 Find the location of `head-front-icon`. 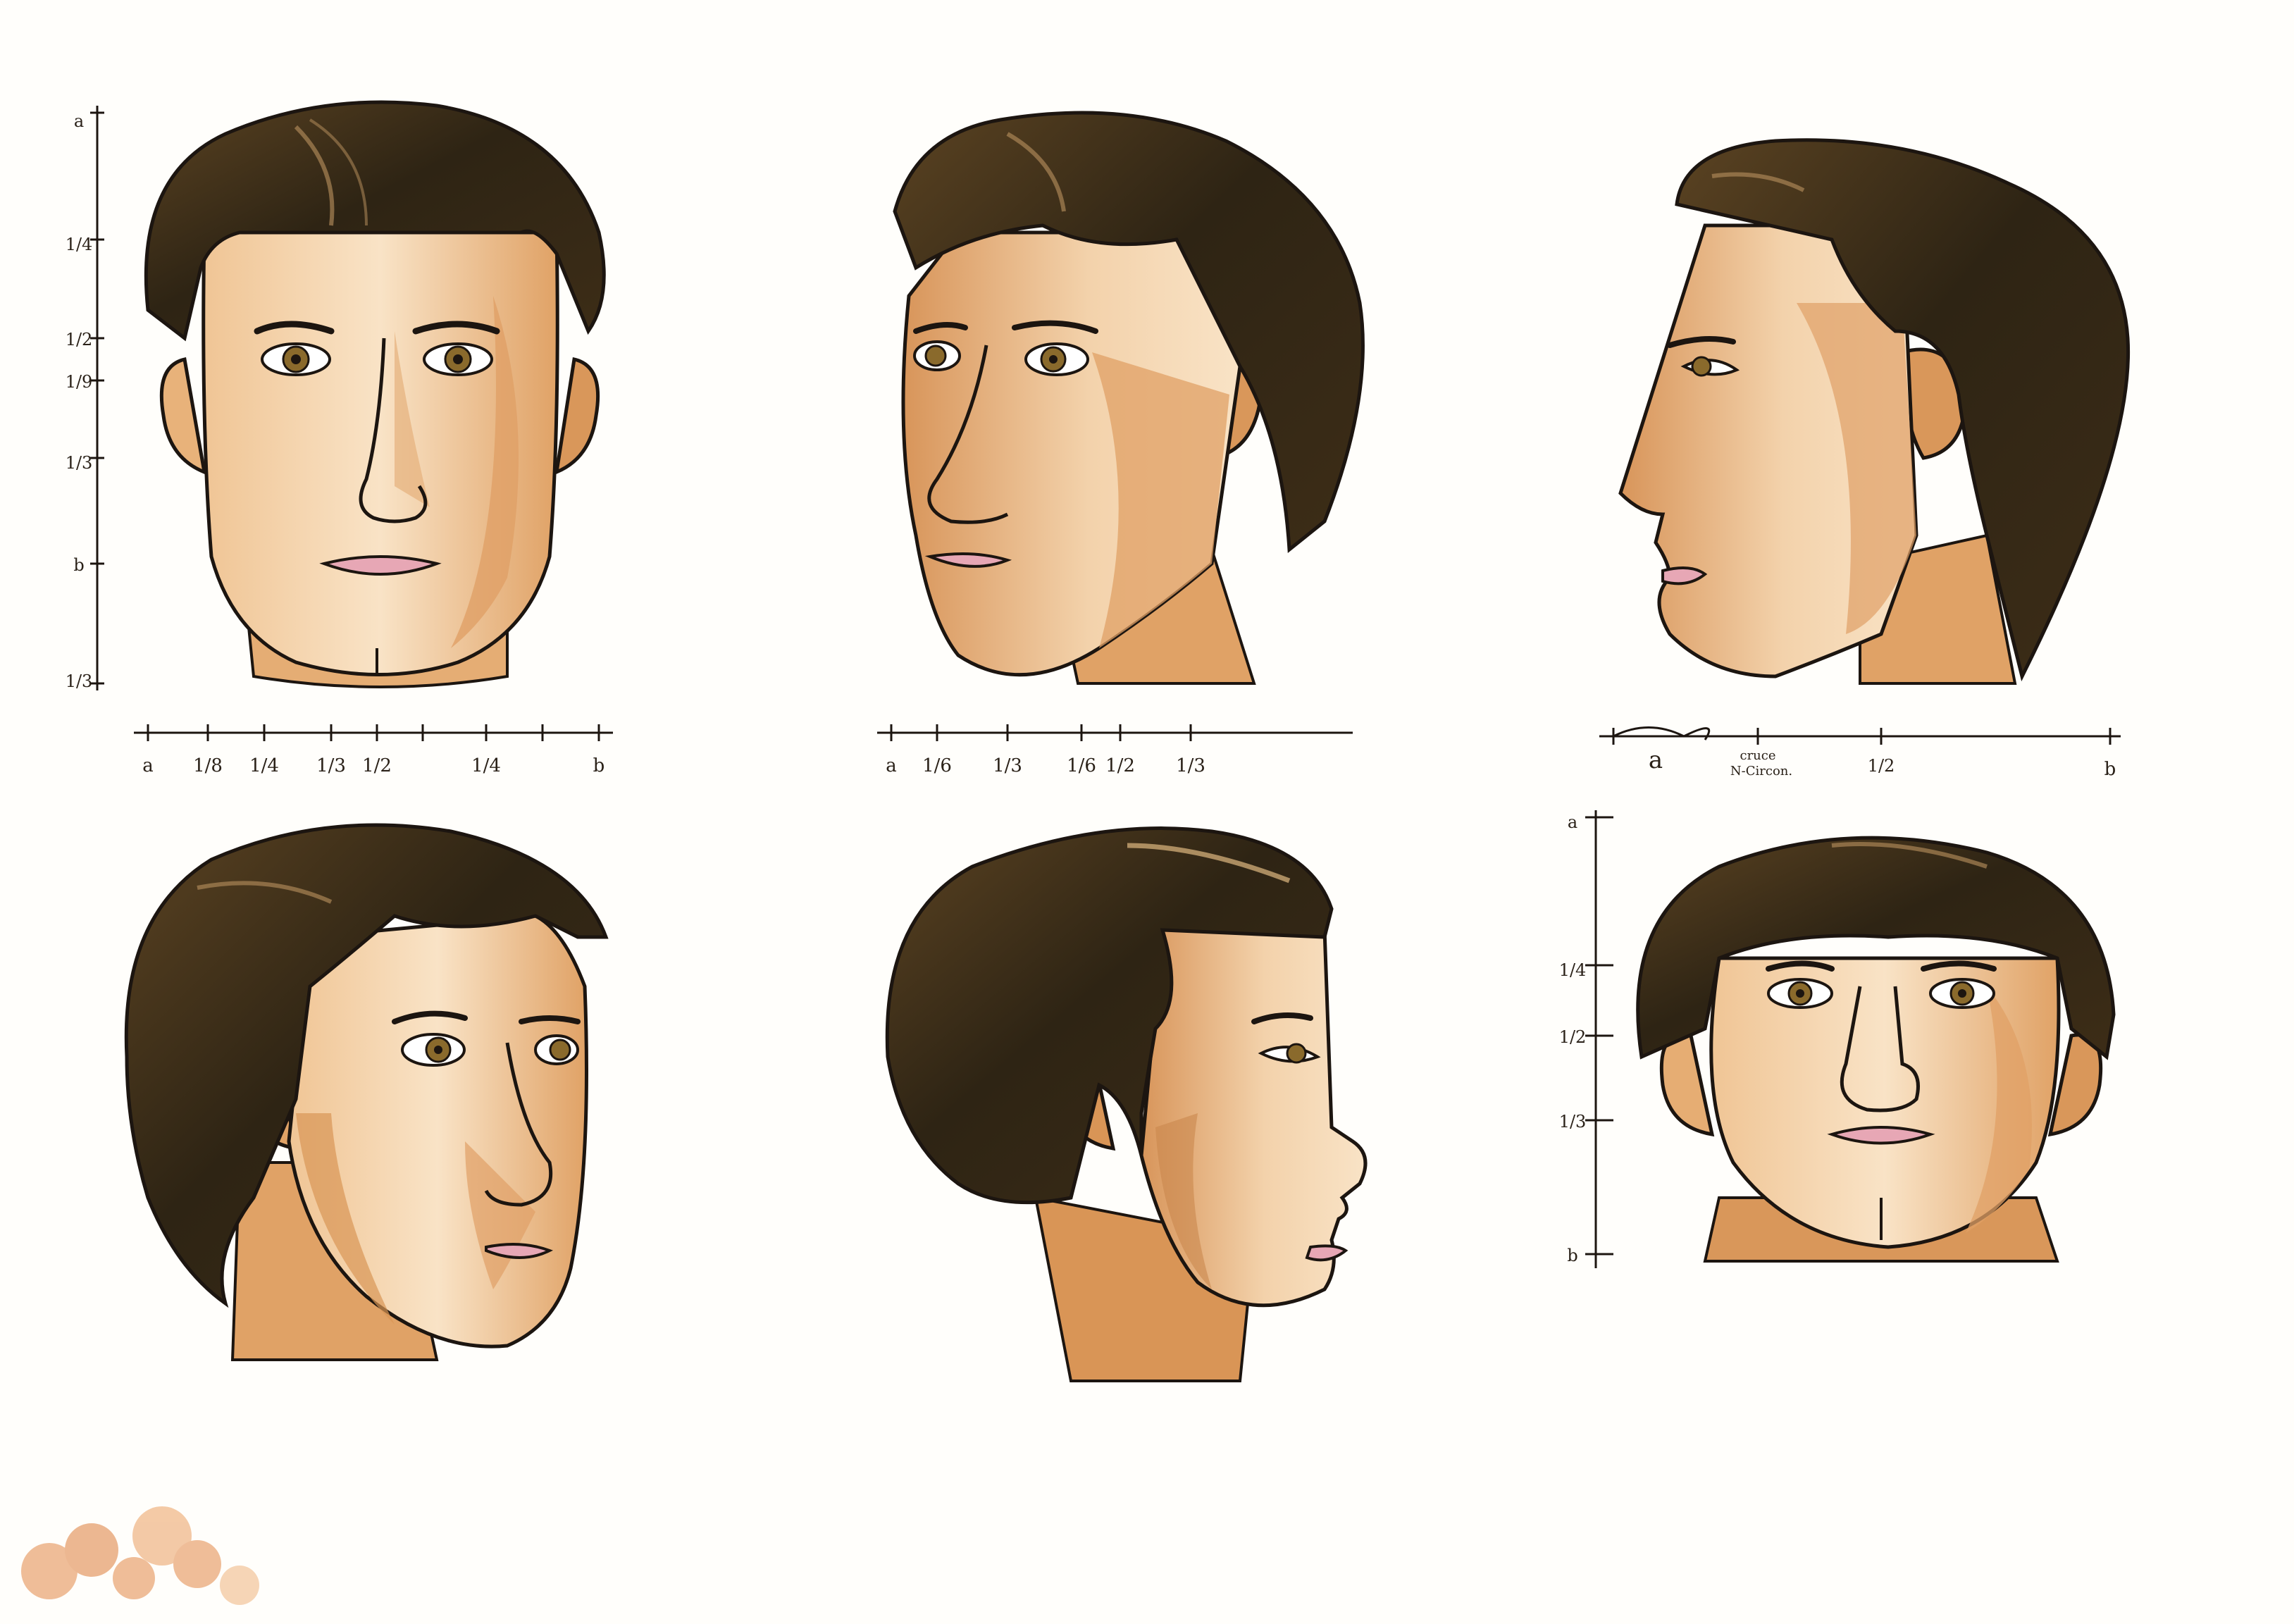

head-front-icon is located at coordinates (375, 394).